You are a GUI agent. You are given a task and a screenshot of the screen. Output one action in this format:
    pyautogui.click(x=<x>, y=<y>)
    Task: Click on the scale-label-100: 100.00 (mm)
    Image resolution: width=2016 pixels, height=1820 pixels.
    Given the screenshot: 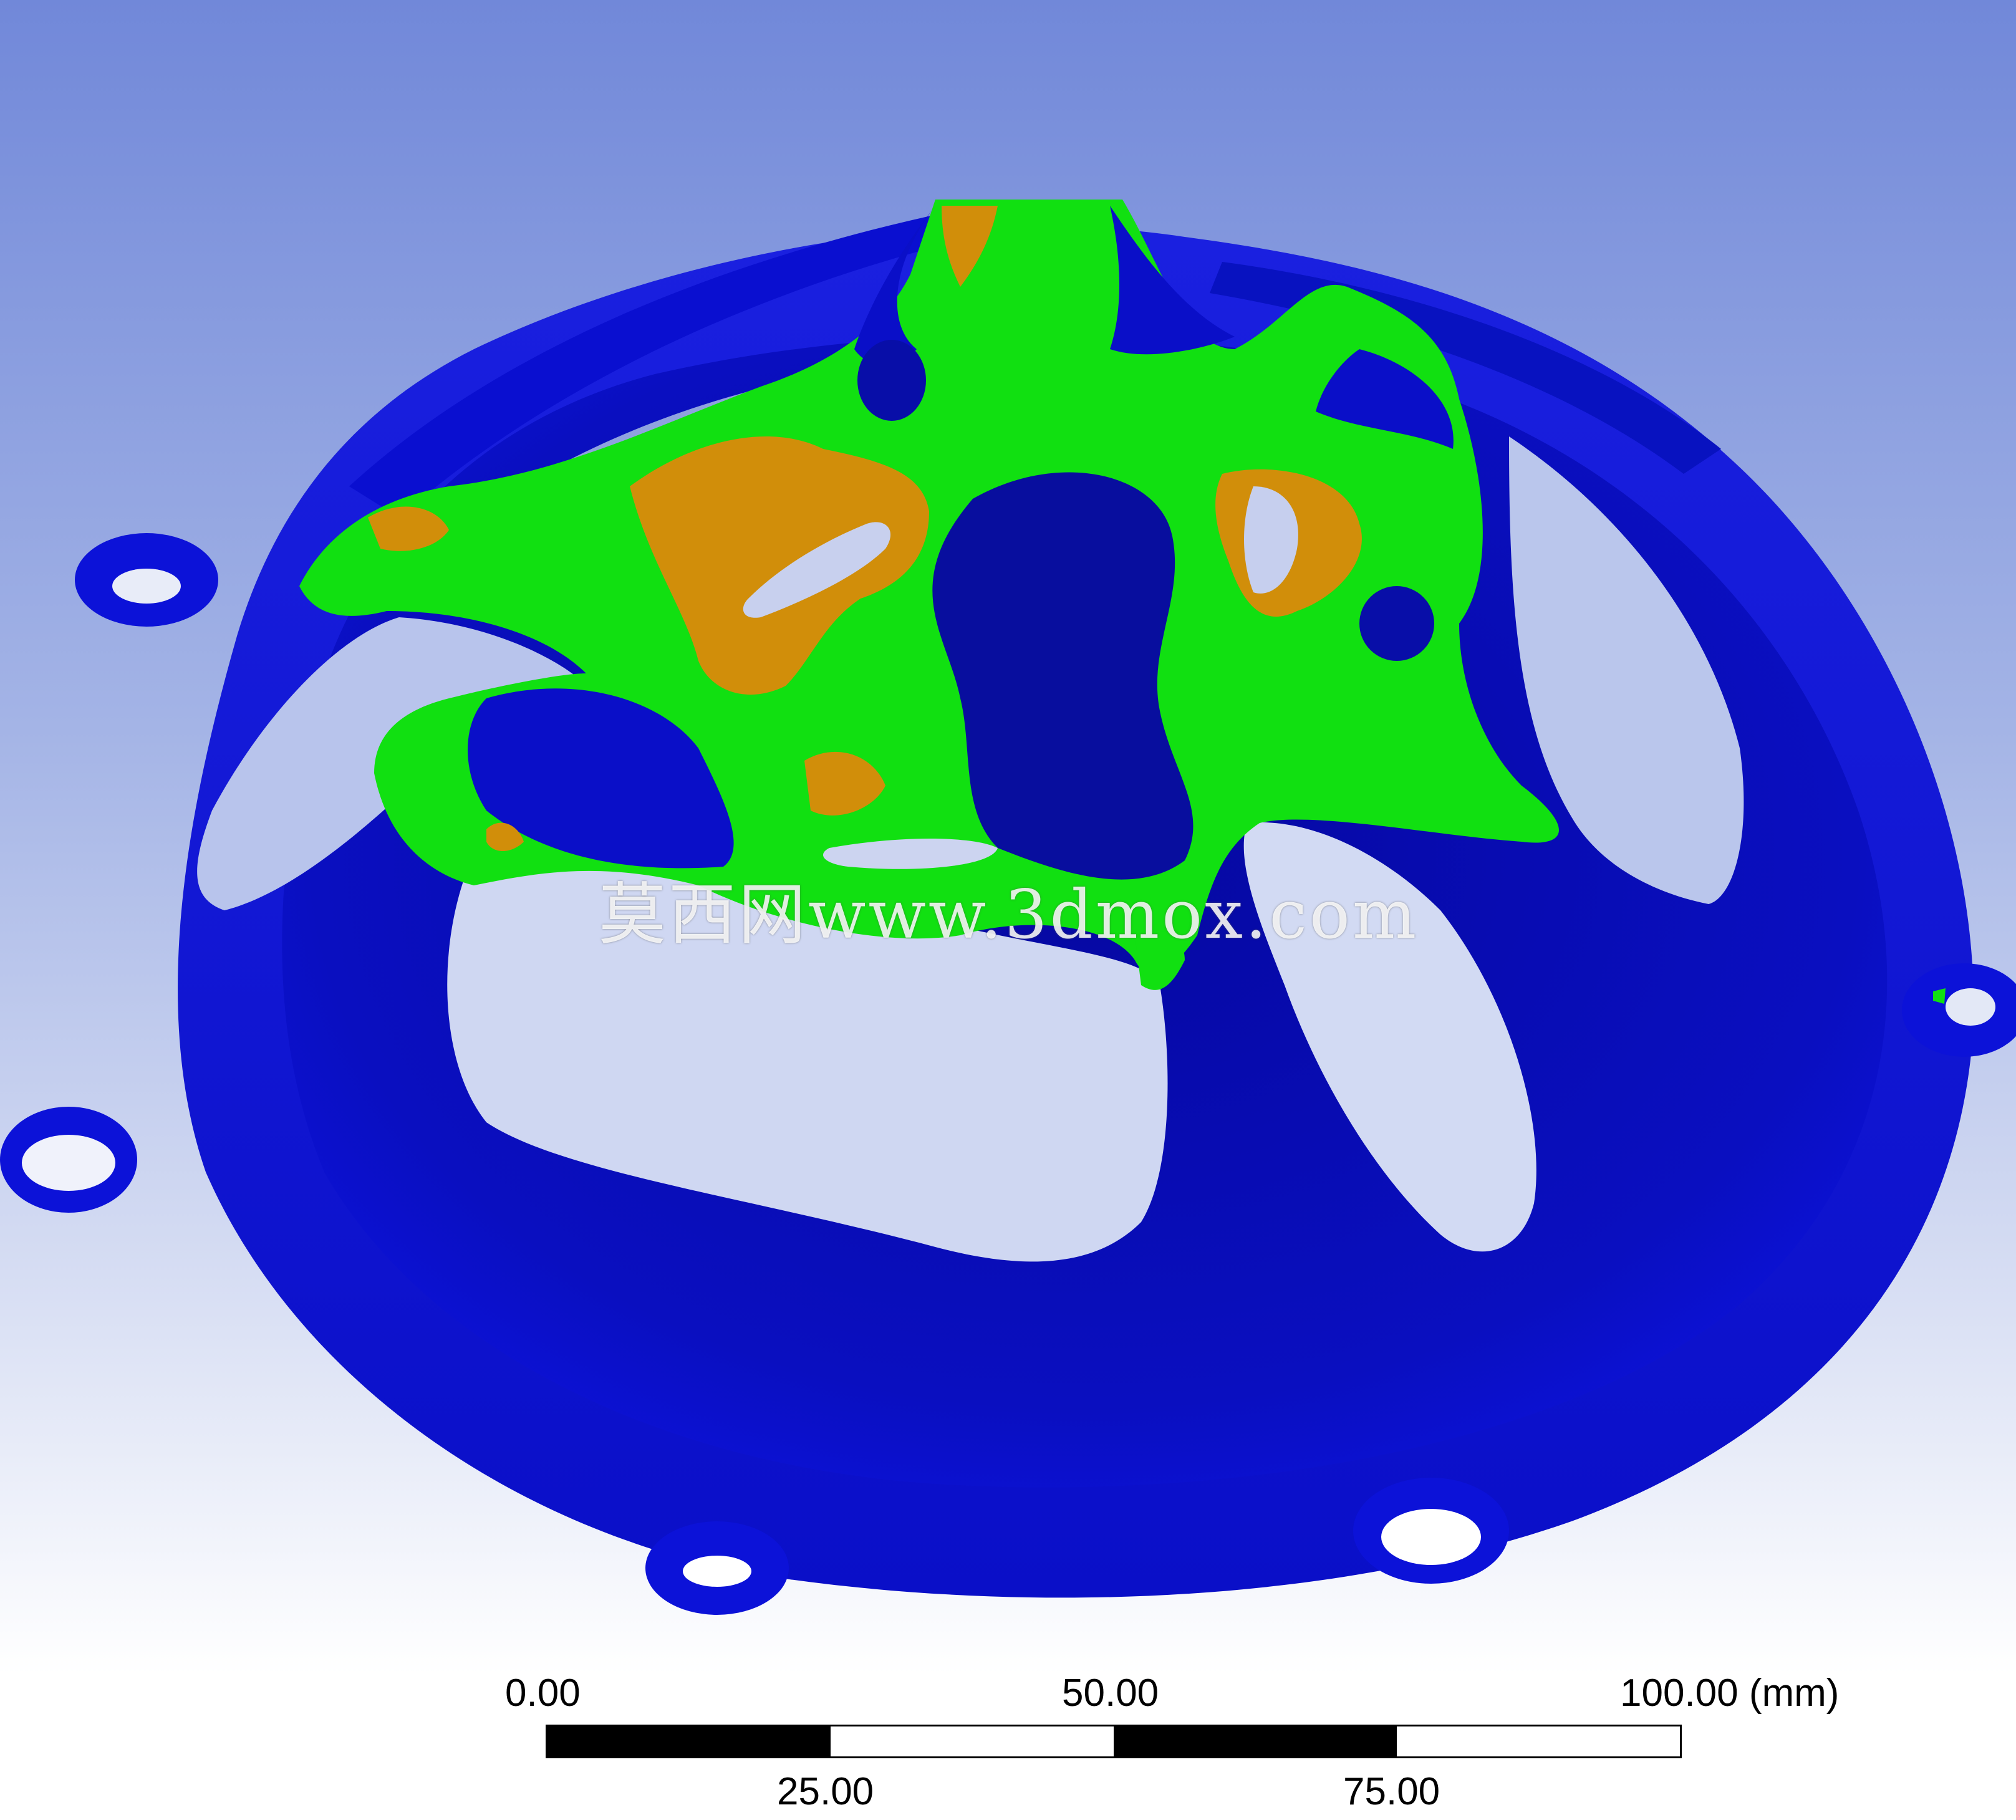 What is the action you would take?
    pyautogui.click(x=1730, y=1694)
    